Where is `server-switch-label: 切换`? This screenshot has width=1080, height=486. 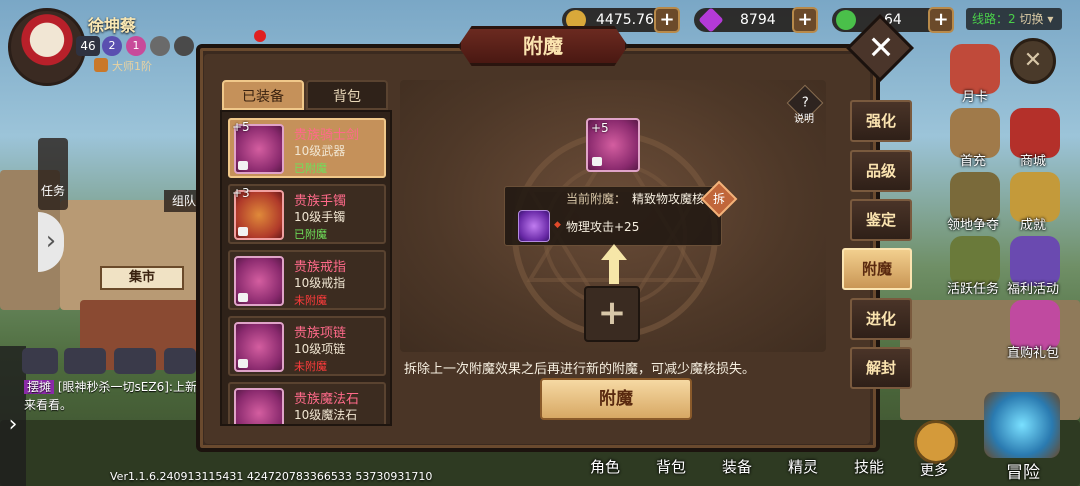
server-switch-label: 切换 is located at coordinates (1031, 19).